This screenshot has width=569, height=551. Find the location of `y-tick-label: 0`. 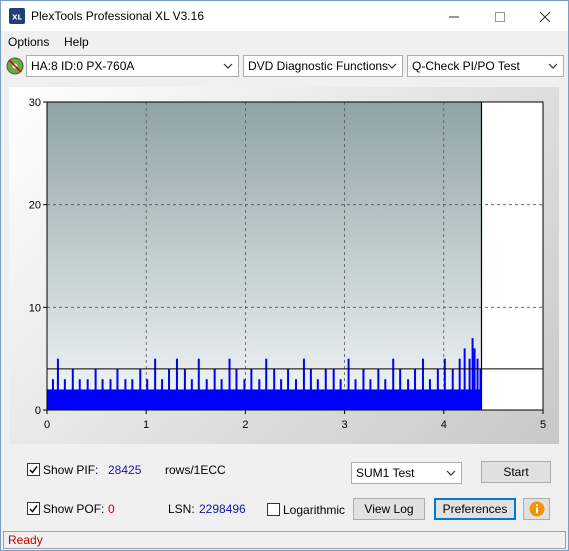

y-tick-label: 0 is located at coordinates (38, 411).